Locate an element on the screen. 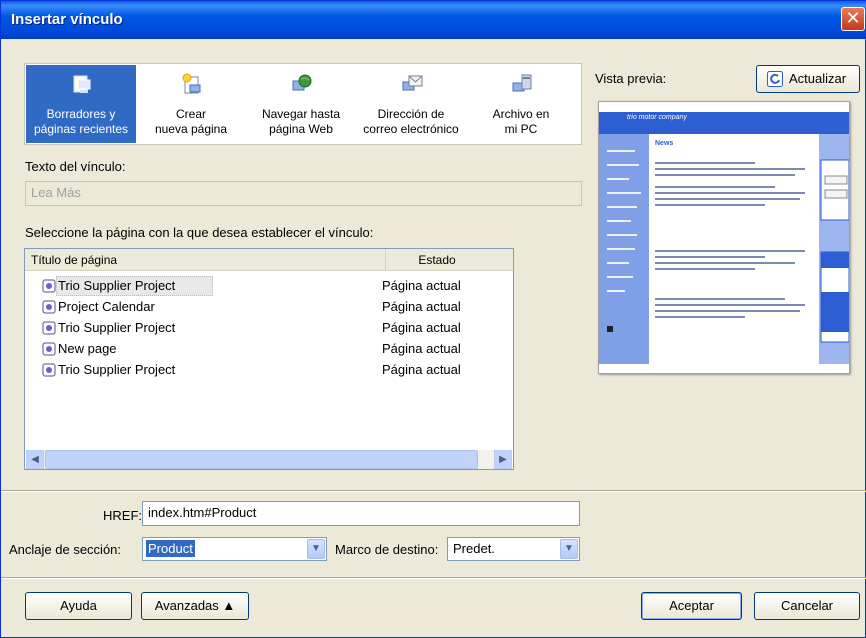 This screenshot has height=638, width=866. link-type-label-line2: nueva página is located at coordinates (191, 129).